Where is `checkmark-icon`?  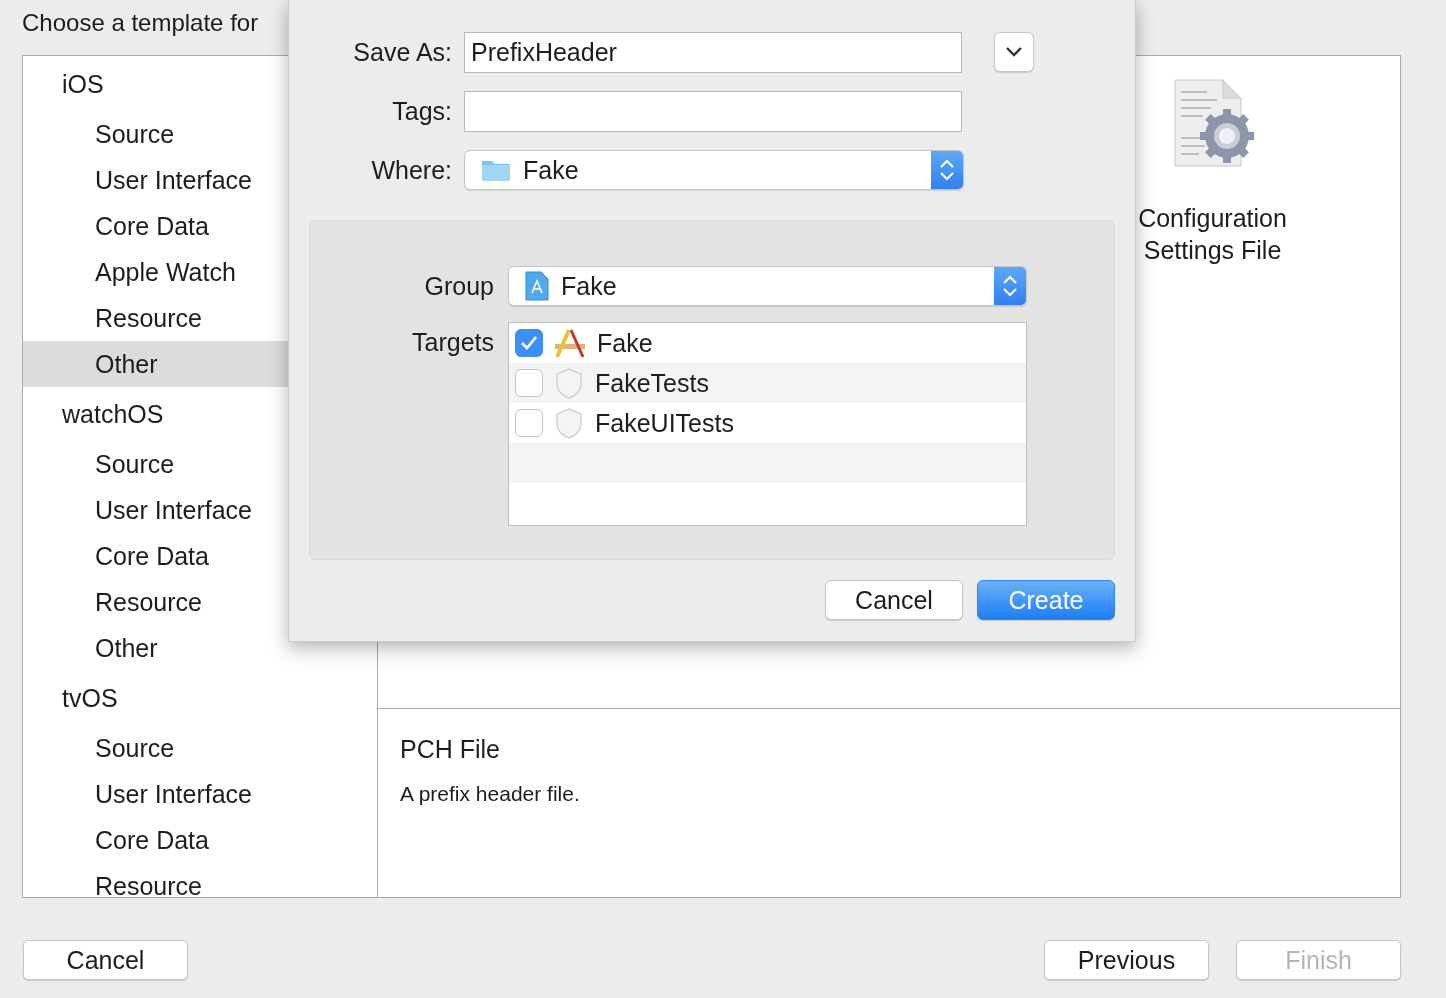 checkmark-icon is located at coordinates (529, 343).